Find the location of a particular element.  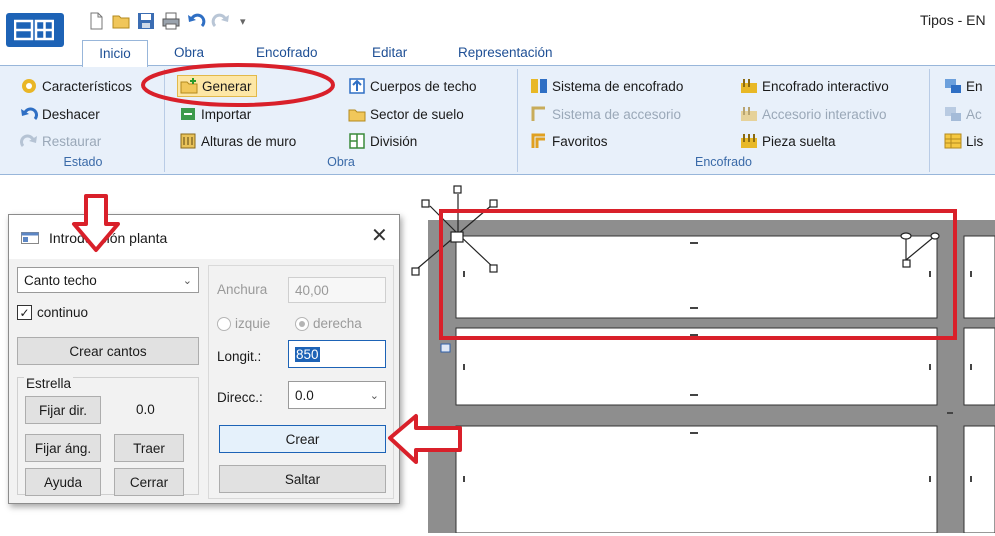

alturas-de-muro-button: Alturas de muro is located at coordinates (237, 141).